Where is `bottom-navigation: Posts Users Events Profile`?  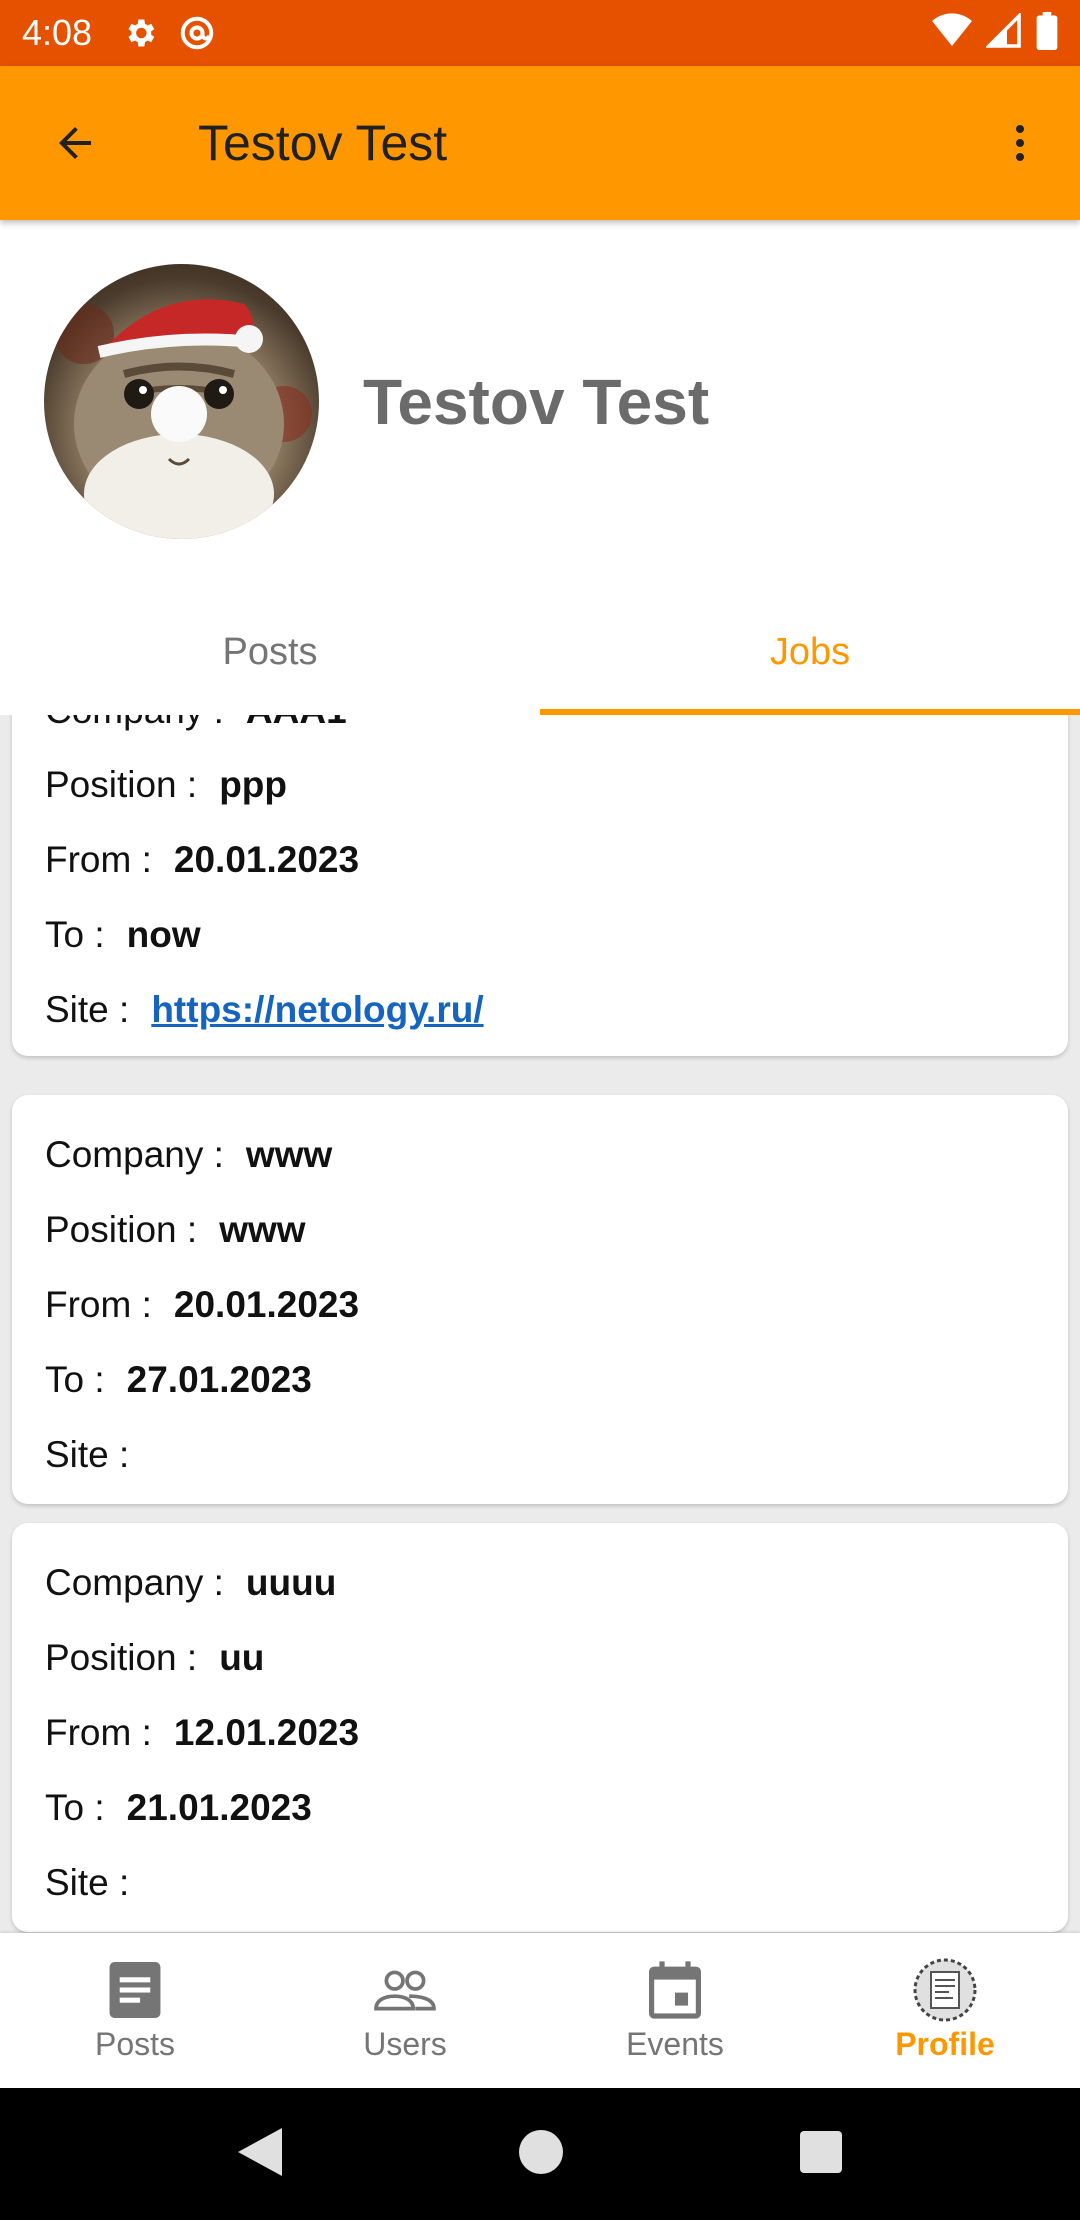
bottom-navigation: Posts Users Events Profile is located at coordinates (540, 2010).